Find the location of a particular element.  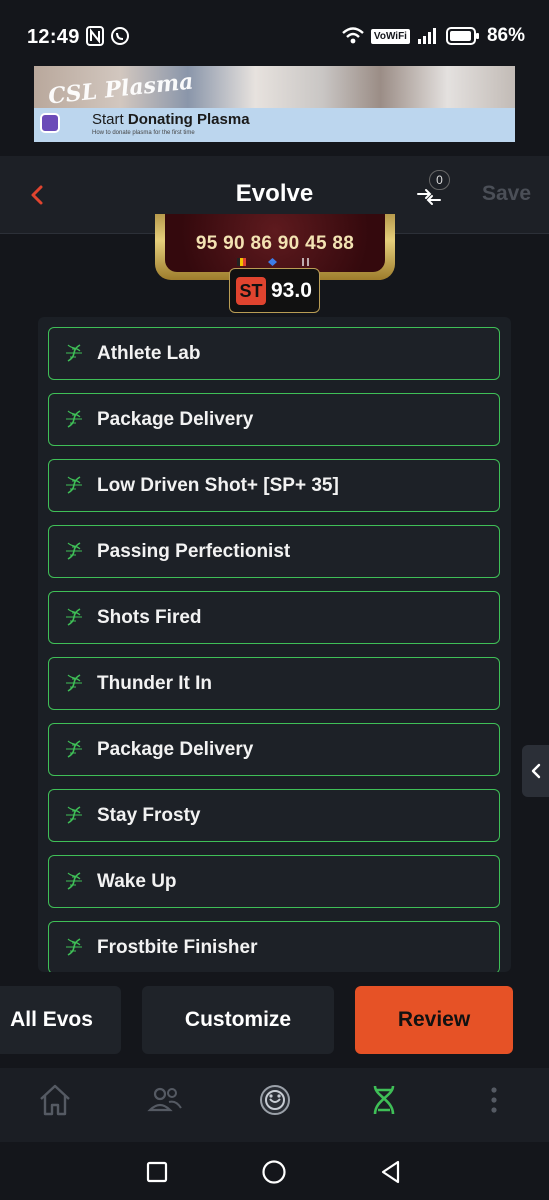

home-icon is located at coordinates (55, 1100).